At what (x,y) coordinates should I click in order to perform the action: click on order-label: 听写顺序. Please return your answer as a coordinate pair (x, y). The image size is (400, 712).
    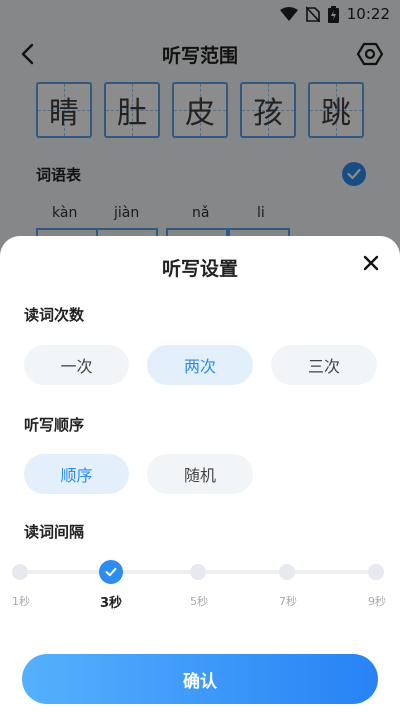
    Looking at the image, I should click on (54, 425).